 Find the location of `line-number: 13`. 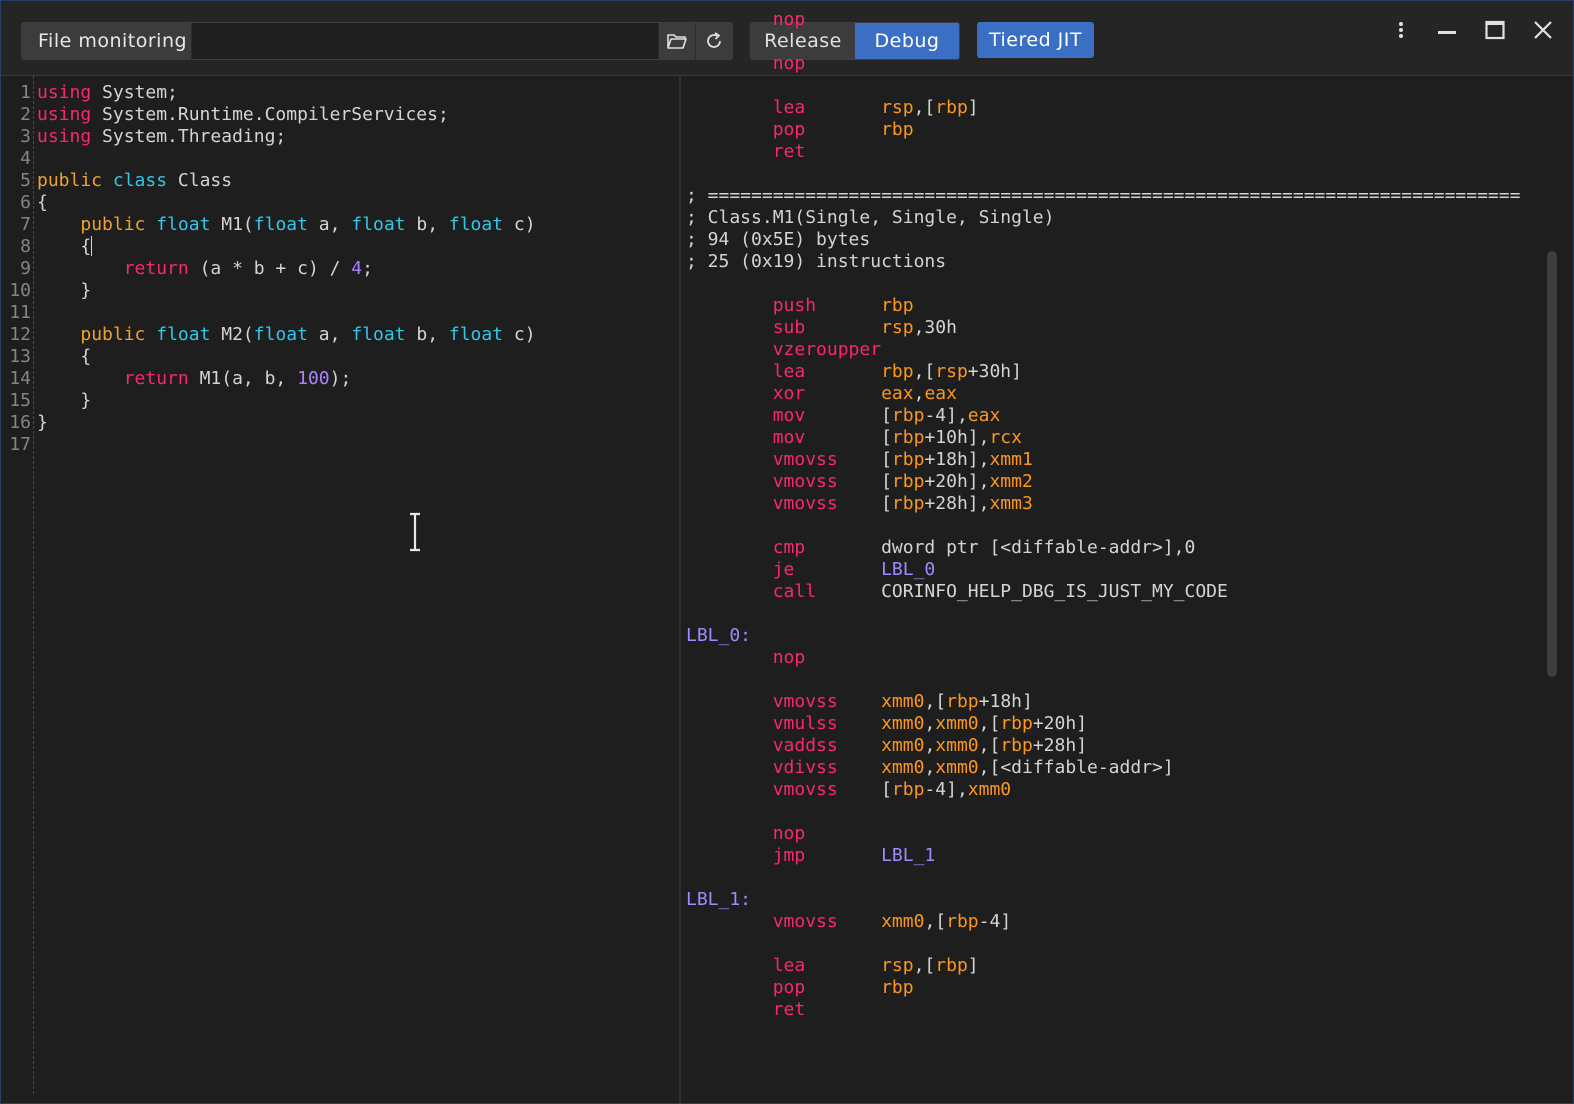

line-number: 13 is located at coordinates (20, 356).